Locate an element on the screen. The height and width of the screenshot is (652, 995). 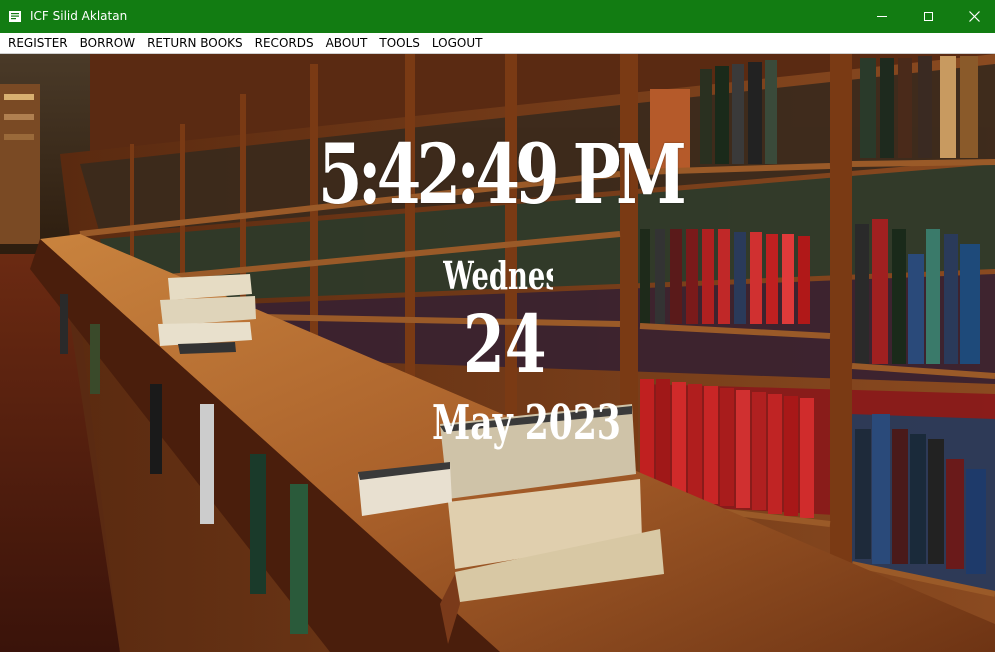
maximize-icon is located at coordinates (928, 16).